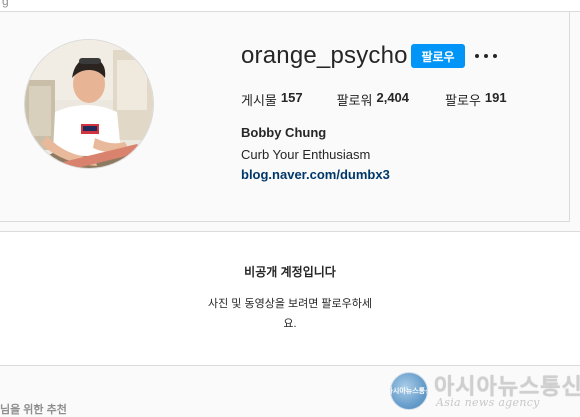 Image resolution: width=580 pixels, height=417 pixels. What do you see at coordinates (290, 272) in the screenshot?
I see `private-title: 비공개 계정입니다` at bounding box center [290, 272].